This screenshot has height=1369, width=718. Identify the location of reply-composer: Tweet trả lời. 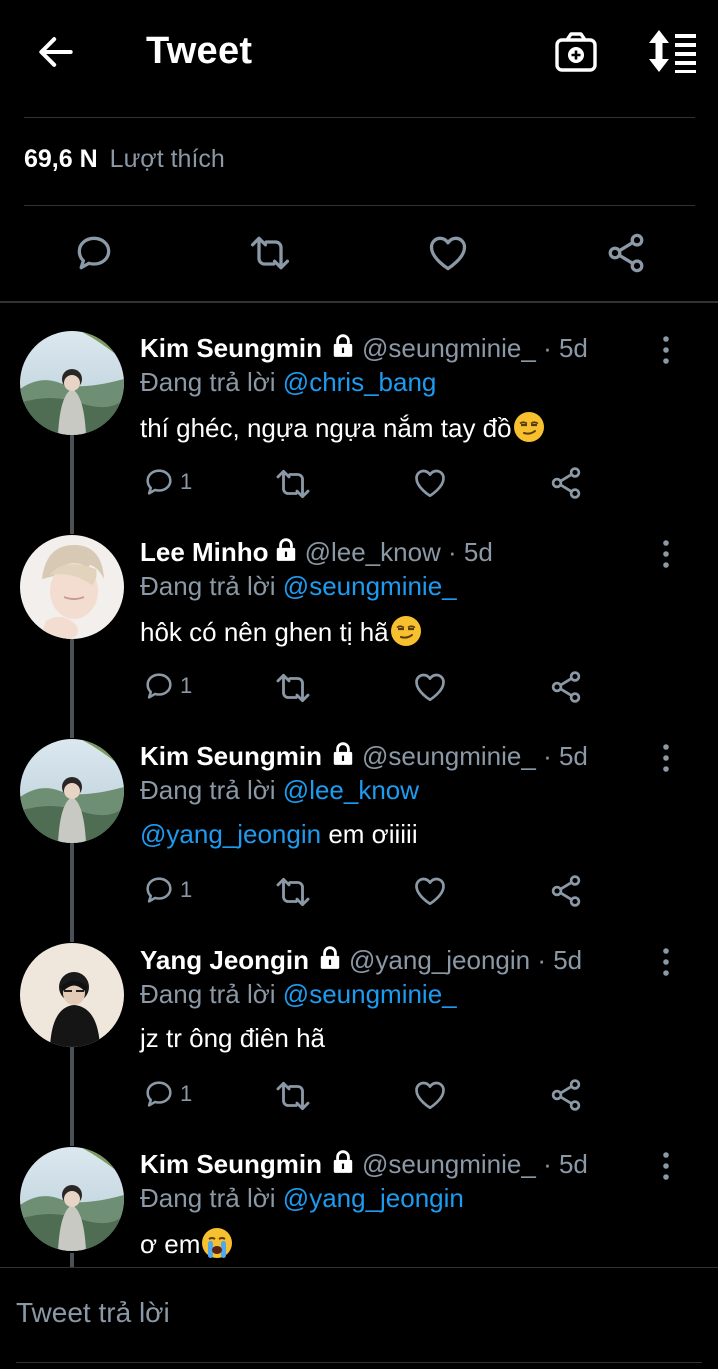
(359, 1318).